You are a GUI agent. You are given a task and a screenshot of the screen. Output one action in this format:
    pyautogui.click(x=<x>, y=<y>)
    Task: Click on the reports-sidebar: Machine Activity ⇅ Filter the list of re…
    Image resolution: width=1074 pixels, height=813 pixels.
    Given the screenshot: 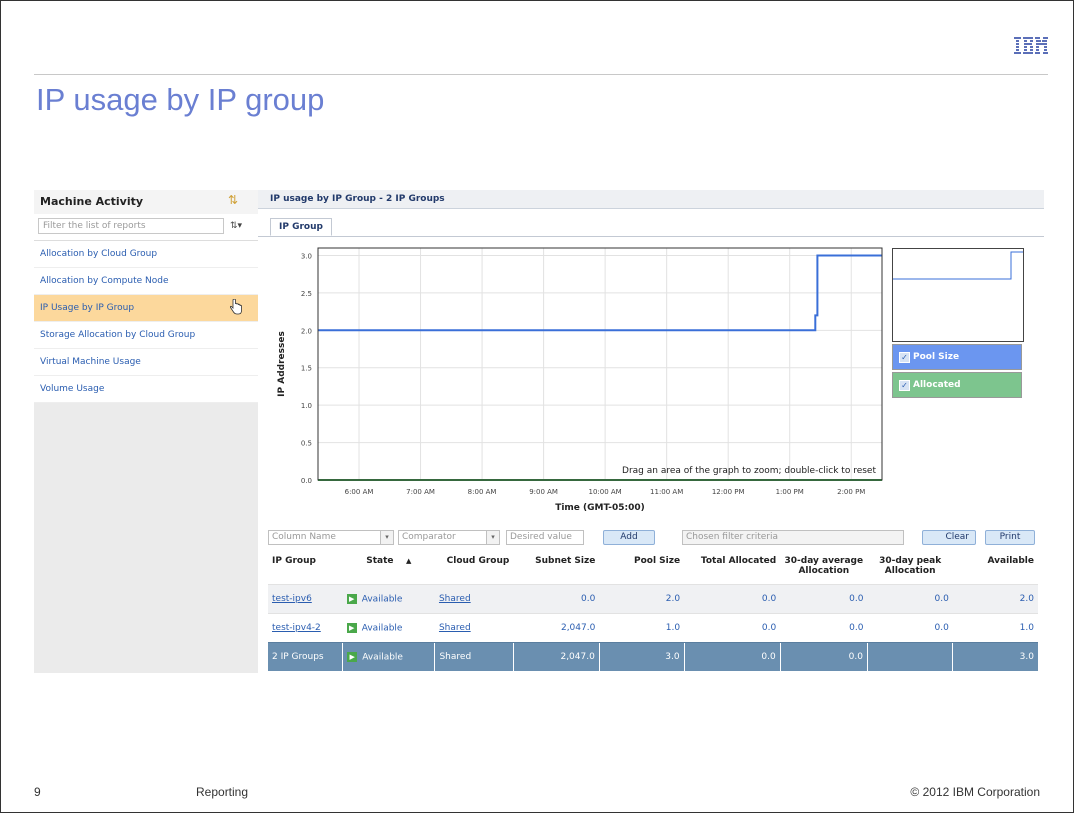 What is the action you would take?
    pyautogui.click(x=146, y=431)
    